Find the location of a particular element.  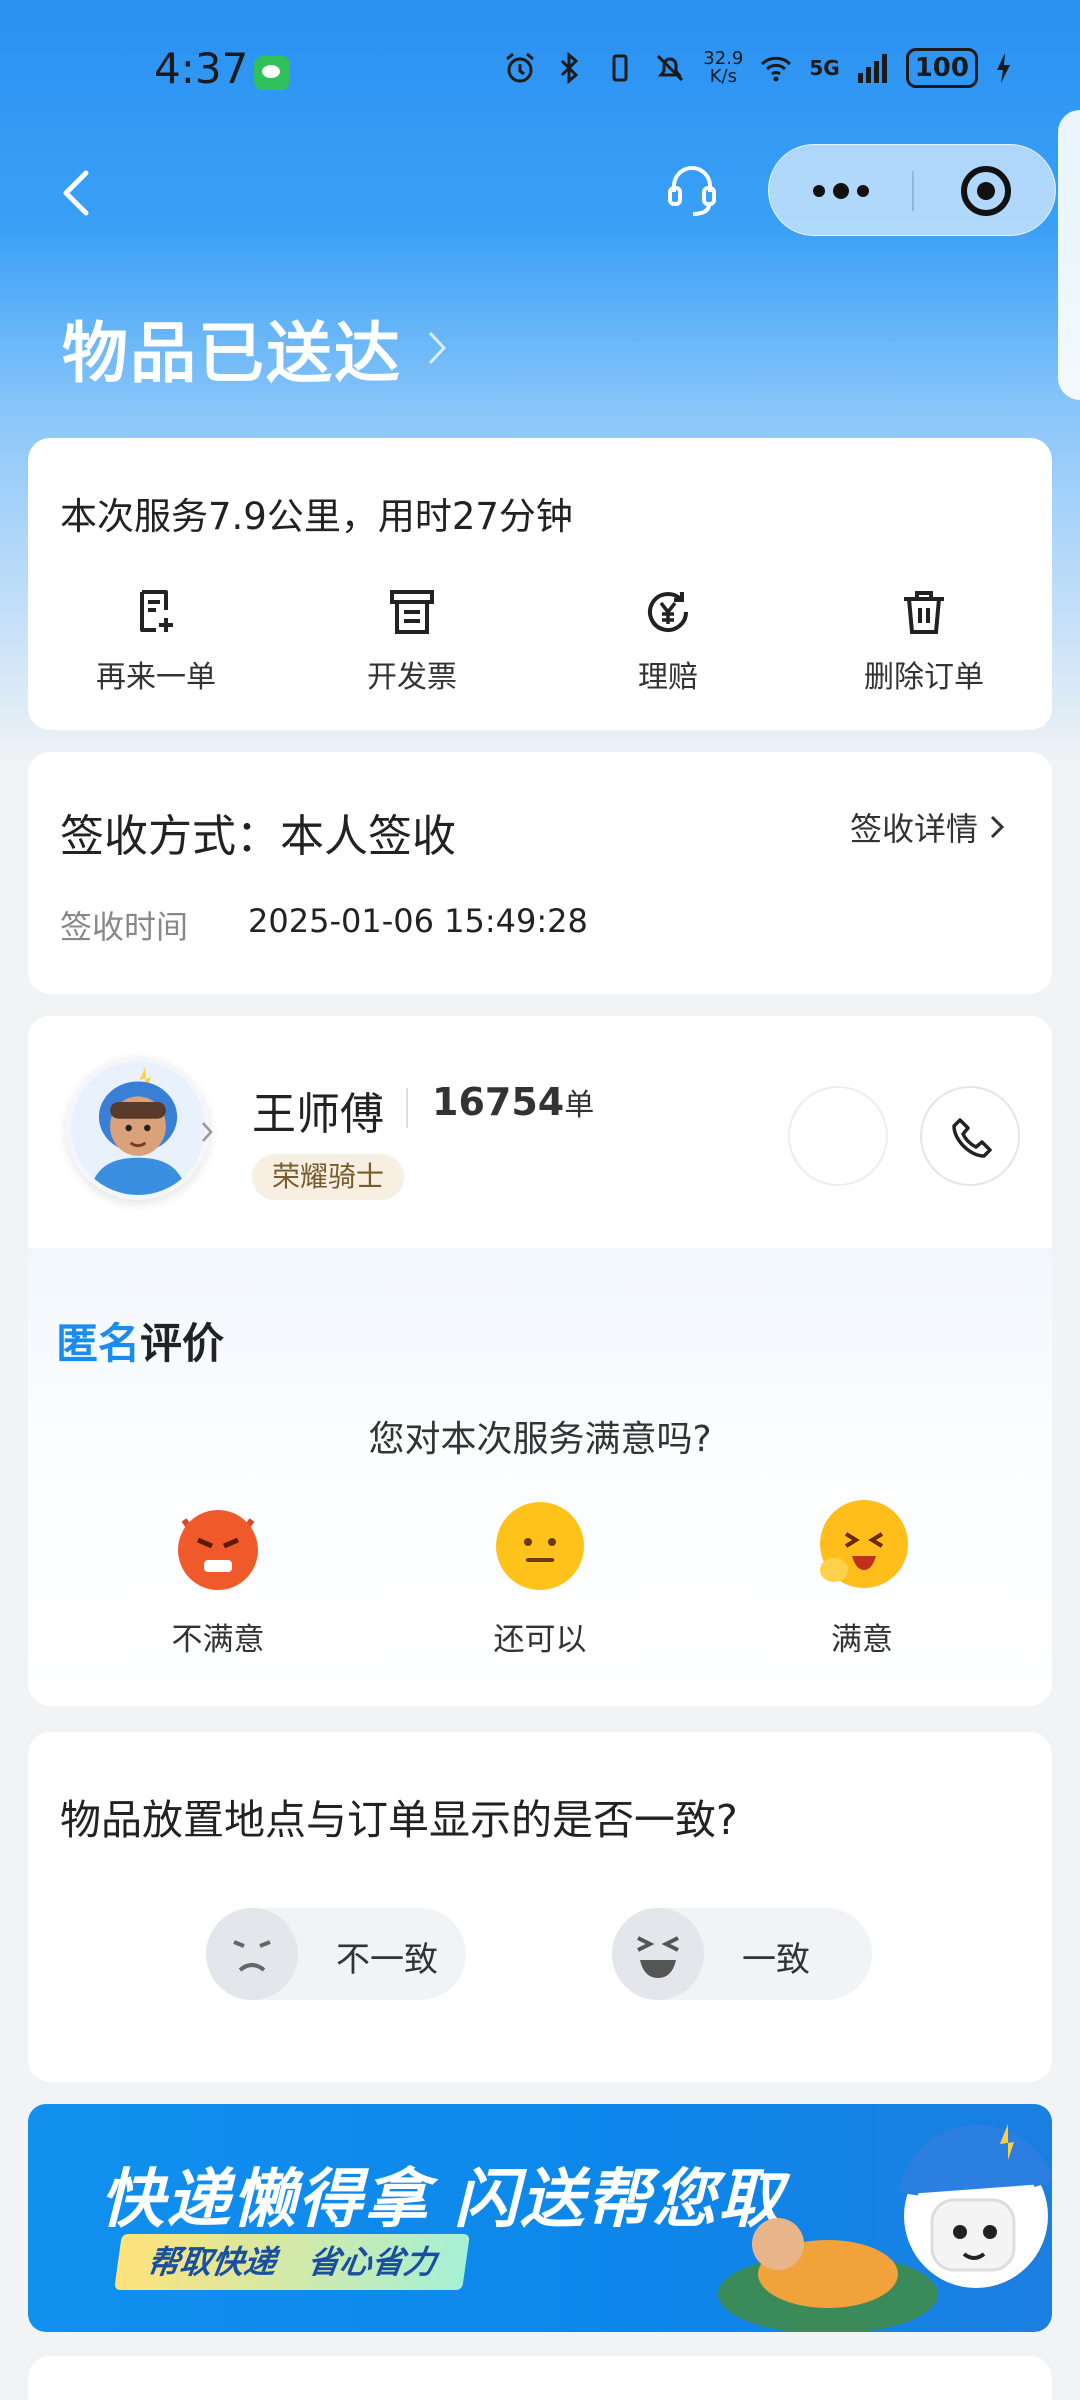

reorder-action: 再来一单 is located at coordinates (156, 641).